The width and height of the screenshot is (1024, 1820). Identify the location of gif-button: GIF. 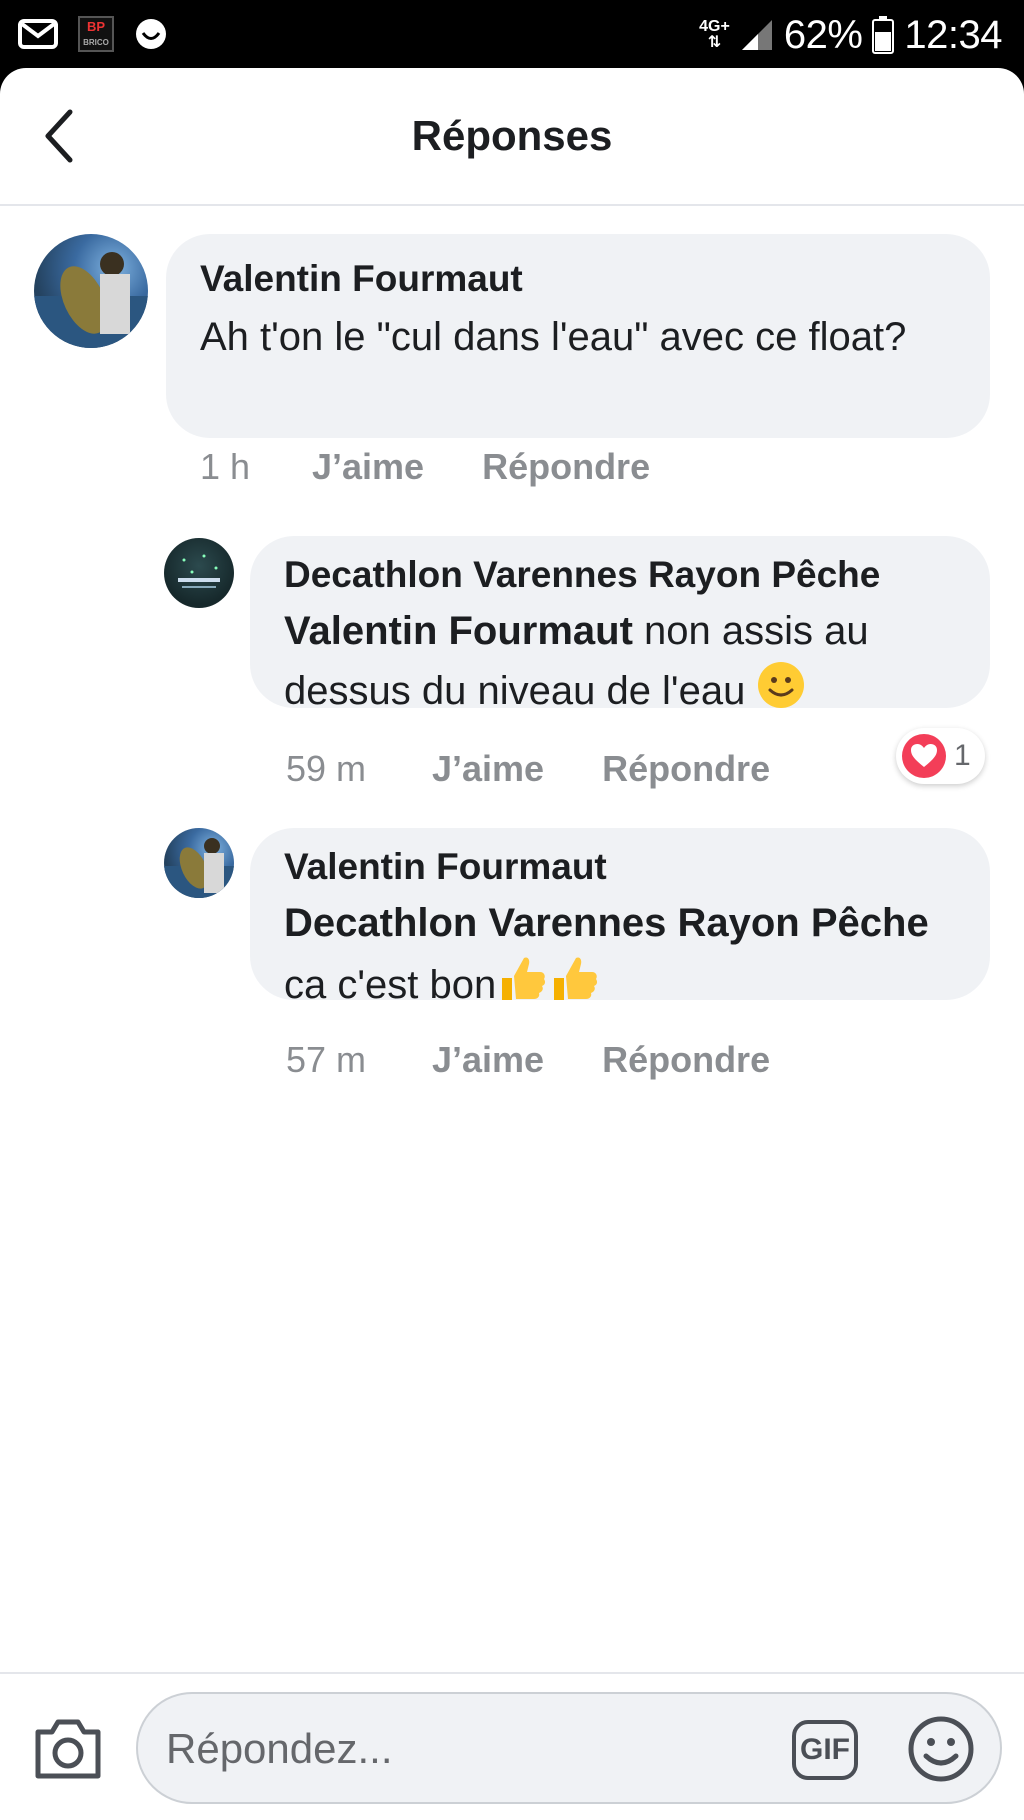
(825, 1750).